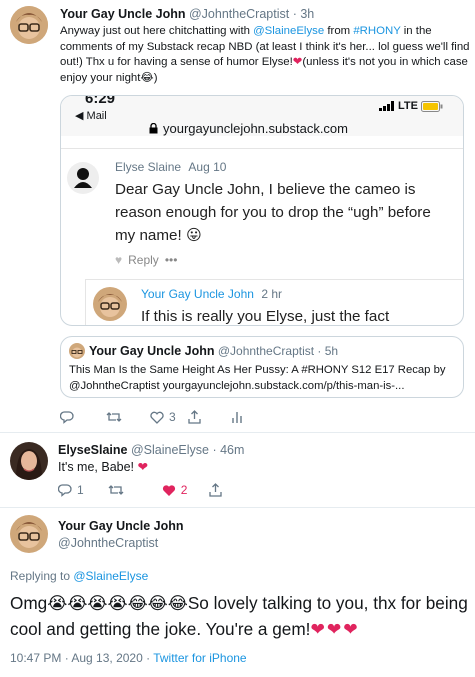  I want to click on tweet-text-part: Anyway just out here chitchatting with, so click(157, 31).